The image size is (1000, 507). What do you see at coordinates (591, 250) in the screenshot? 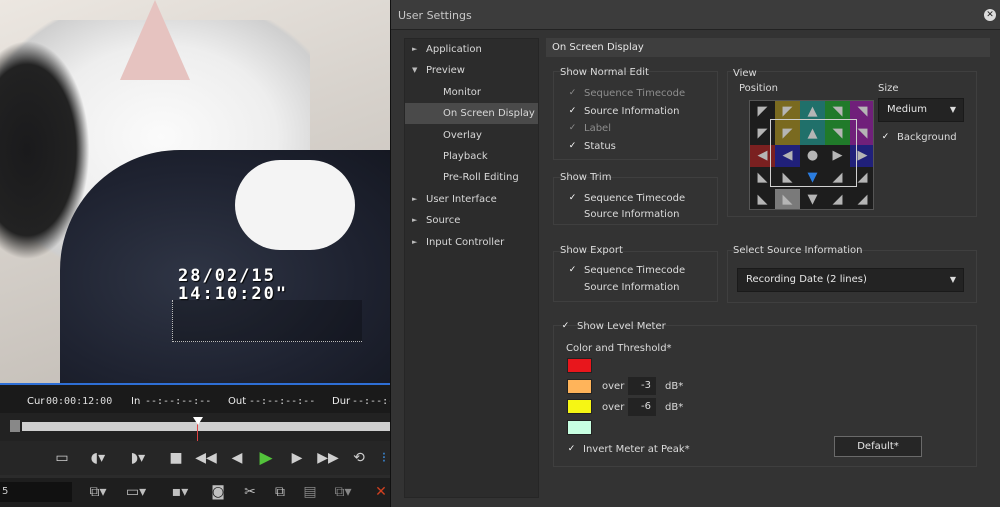
I see `show-export-title: Show Export` at bounding box center [591, 250].